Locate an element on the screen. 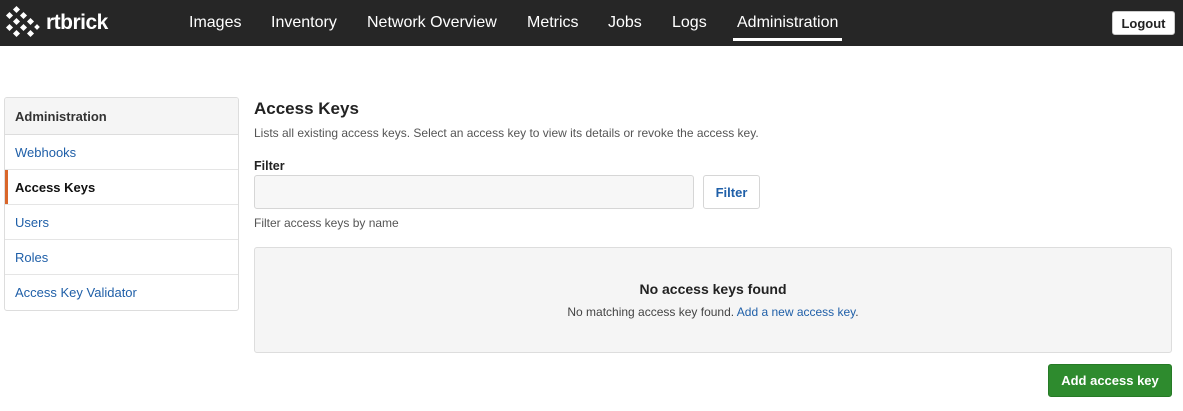 The width and height of the screenshot is (1183, 411). sidebar-item-roles: Roles is located at coordinates (121, 257).